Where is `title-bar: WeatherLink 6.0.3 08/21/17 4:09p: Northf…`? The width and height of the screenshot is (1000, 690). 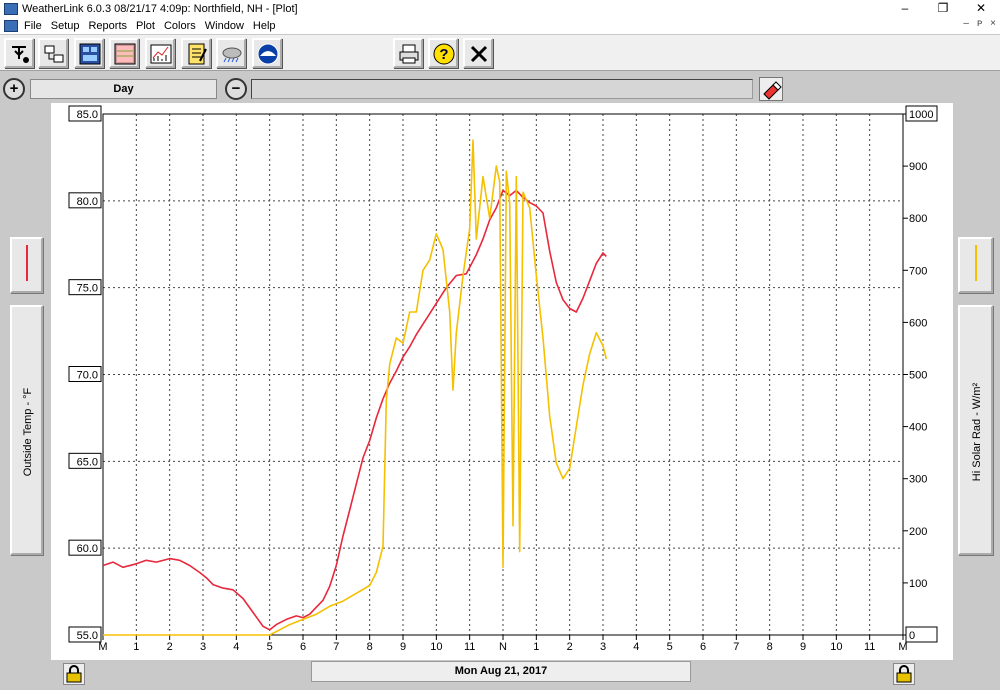
title-bar: WeatherLink 6.0.3 08/21/17 4:09p: Northf… is located at coordinates (500, 9).